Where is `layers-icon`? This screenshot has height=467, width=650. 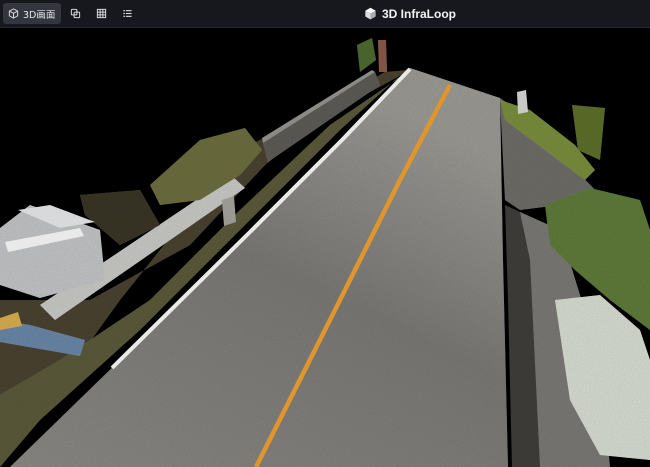
layers-icon is located at coordinates (75, 13).